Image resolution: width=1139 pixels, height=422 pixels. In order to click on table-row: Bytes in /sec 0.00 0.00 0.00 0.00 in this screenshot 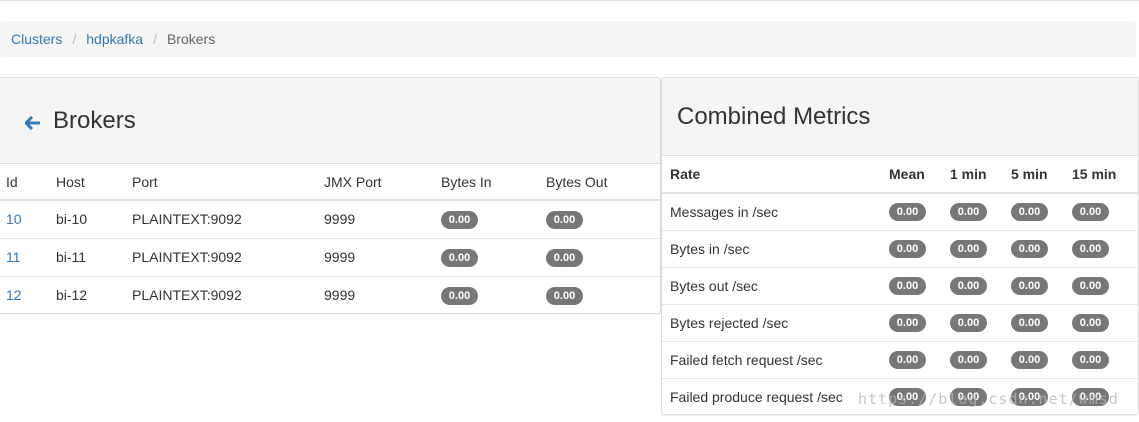, I will do `click(900, 248)`.